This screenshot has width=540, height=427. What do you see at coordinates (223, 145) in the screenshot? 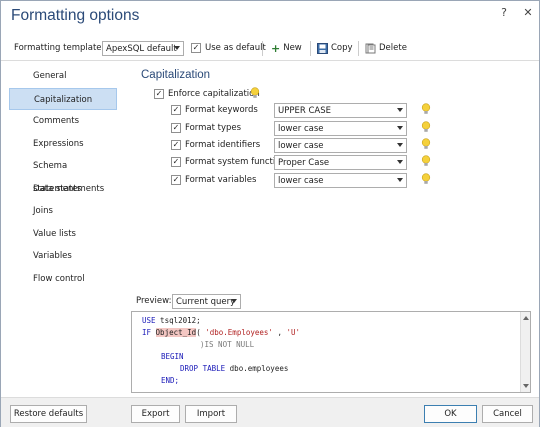
I see `format-identifiers-label: Format identifiers` at bounding box center [223, 145].